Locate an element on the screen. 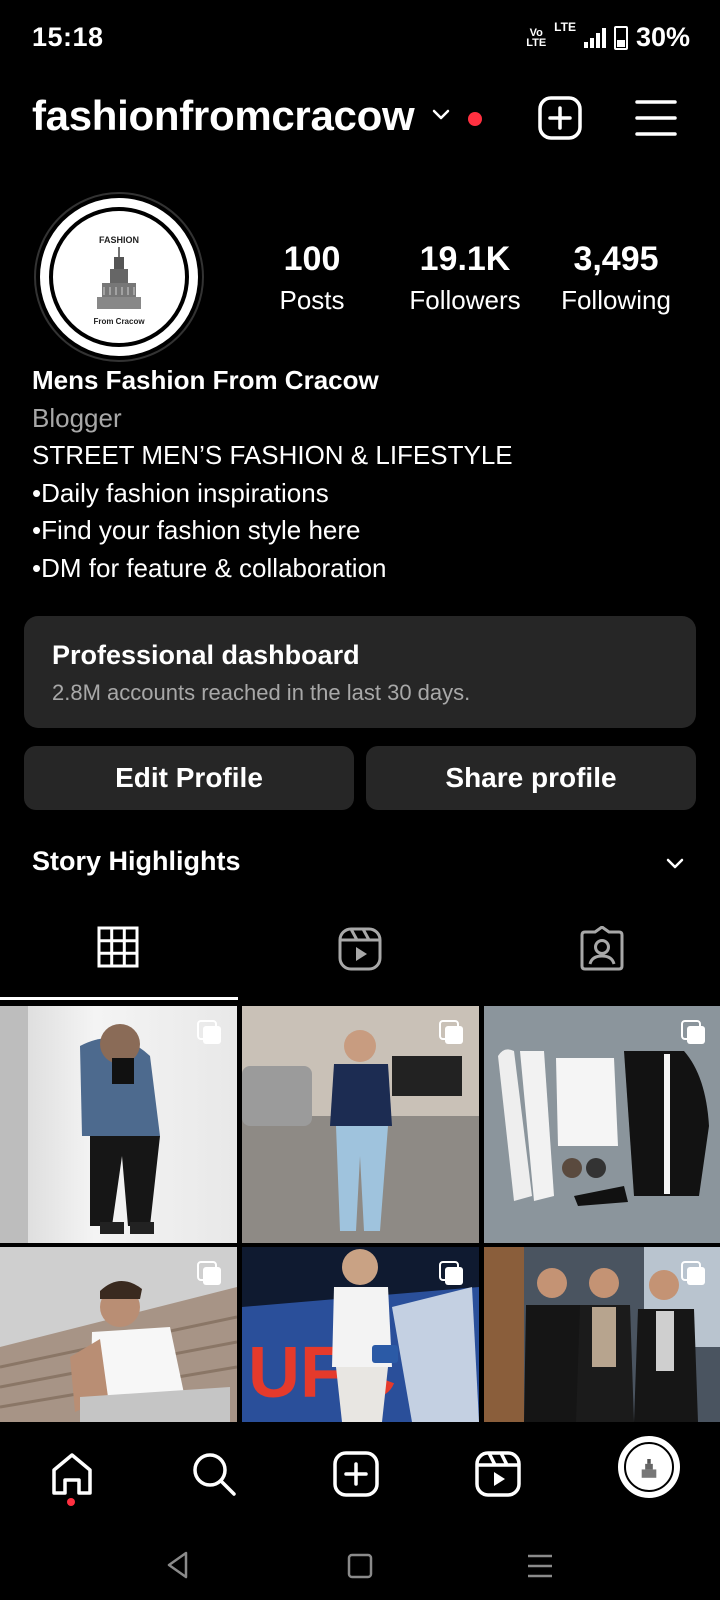  create-icon is located at coordinates (356, 1474).